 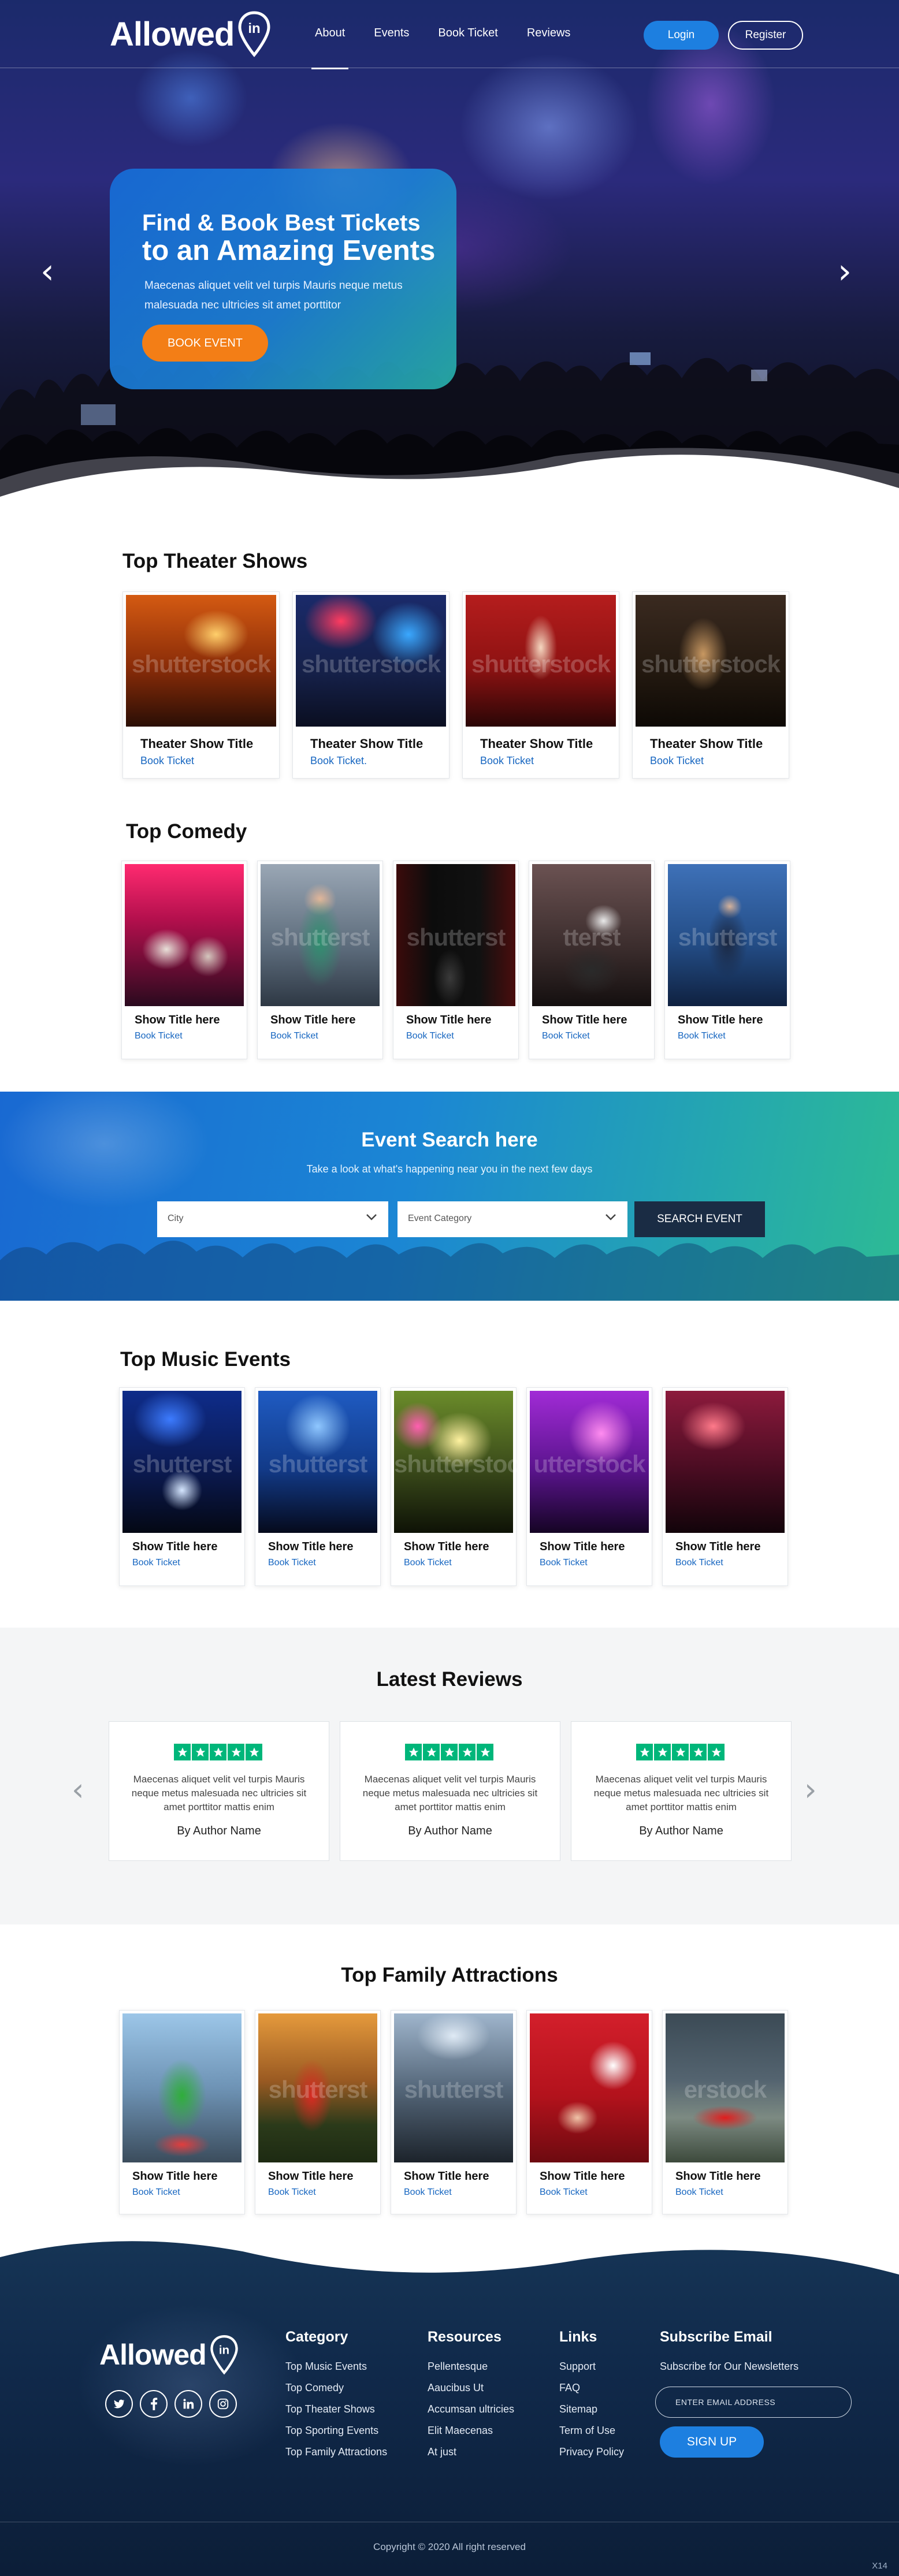 What do you see at coordinates (467, 33) in the screenshot?
I see `nav-book-ticket: Book Ticket` at bounding box center [467, 33].